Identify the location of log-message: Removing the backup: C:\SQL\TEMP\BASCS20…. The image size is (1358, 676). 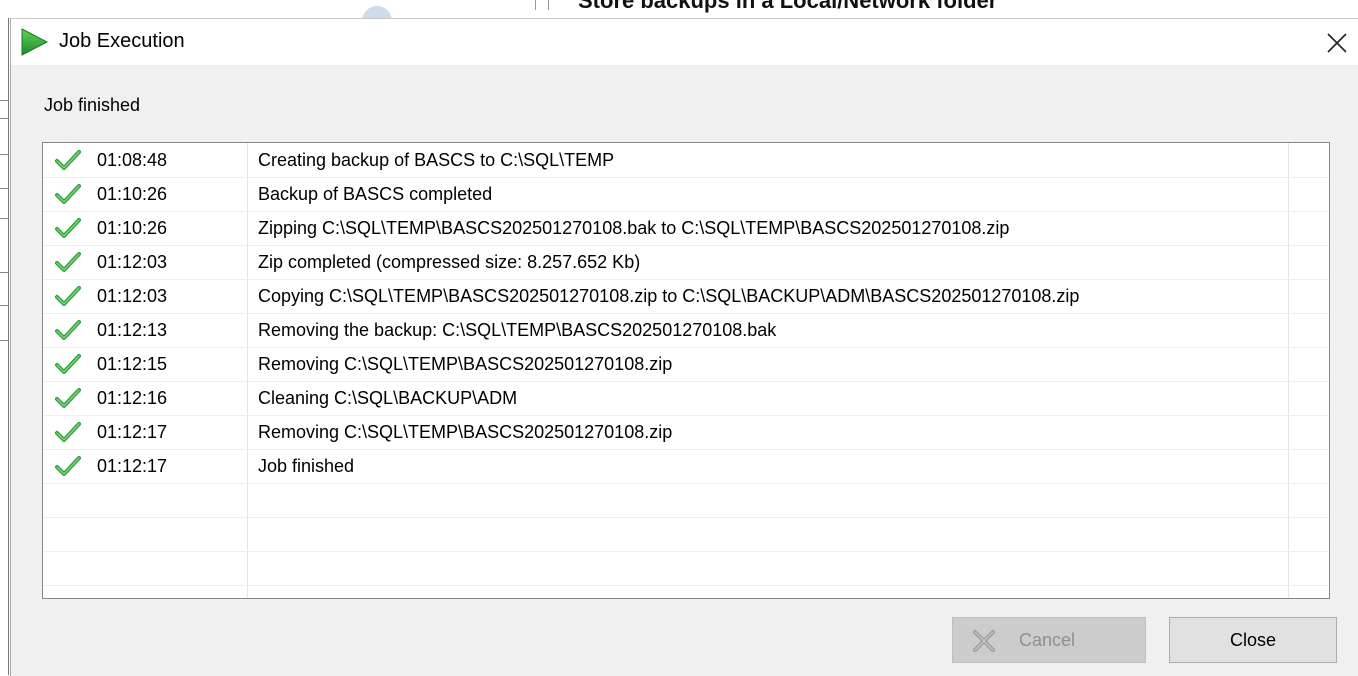
(517, 330).